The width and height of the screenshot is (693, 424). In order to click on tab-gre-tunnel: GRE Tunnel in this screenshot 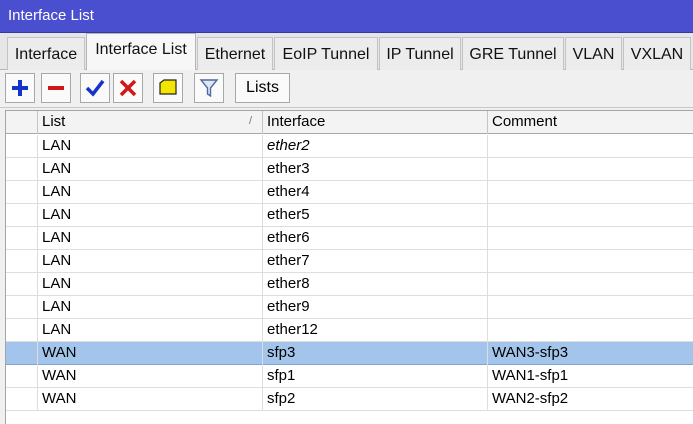, I will do `click(513, 53)`.